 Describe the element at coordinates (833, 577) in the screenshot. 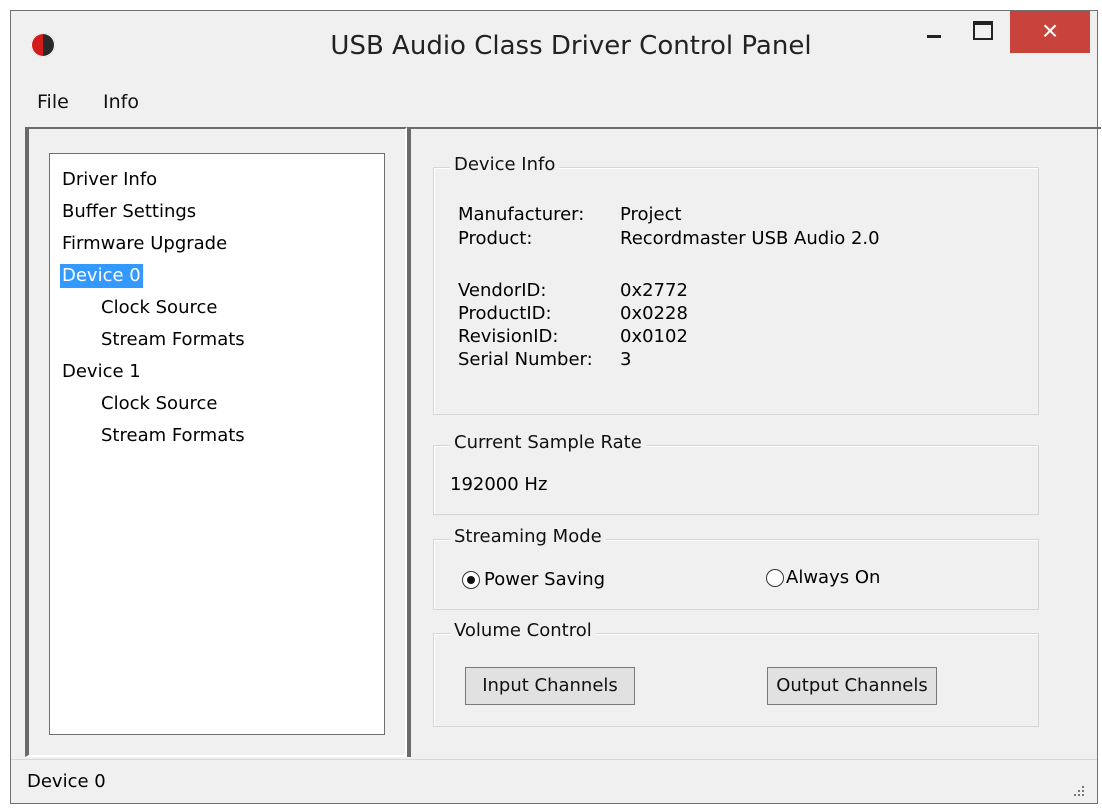

I see `always-on-label: Always On` at that location.